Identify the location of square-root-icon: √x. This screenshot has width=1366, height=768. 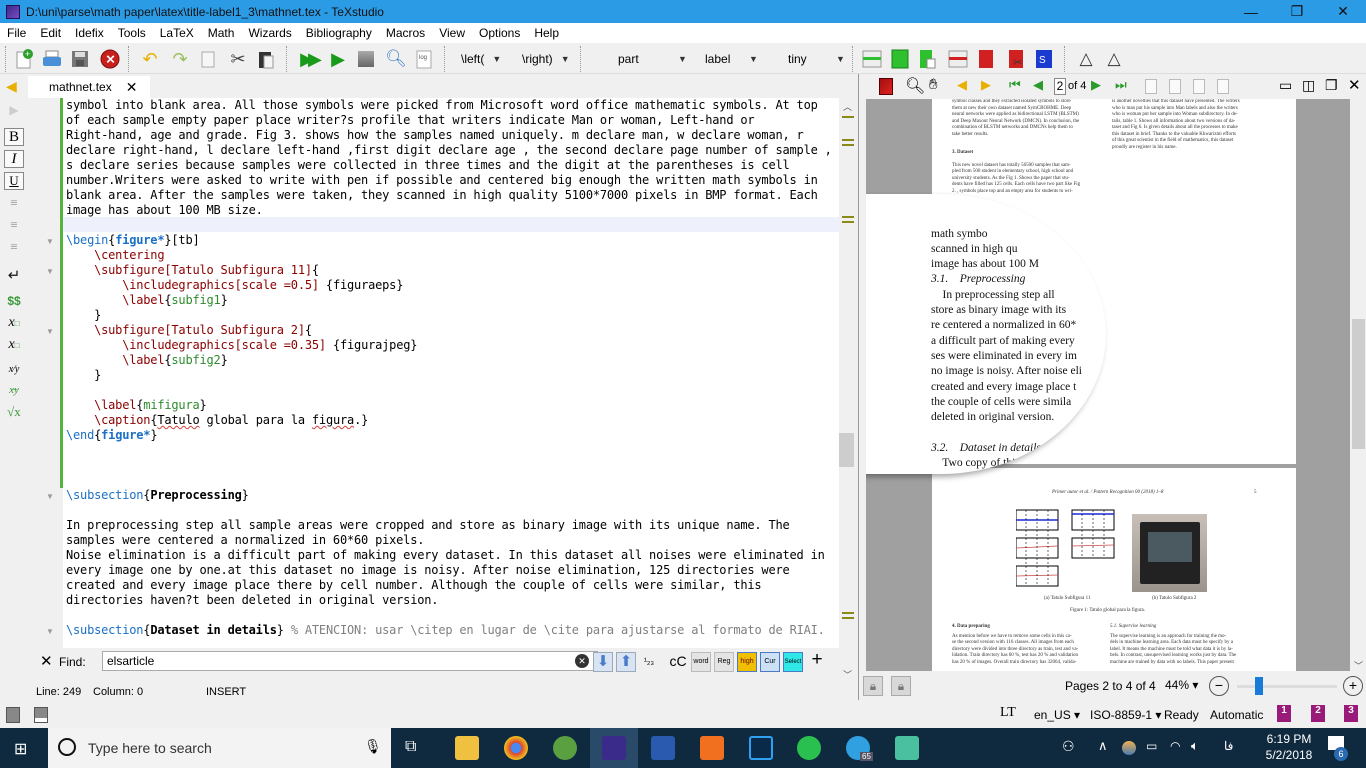
(14, 412).